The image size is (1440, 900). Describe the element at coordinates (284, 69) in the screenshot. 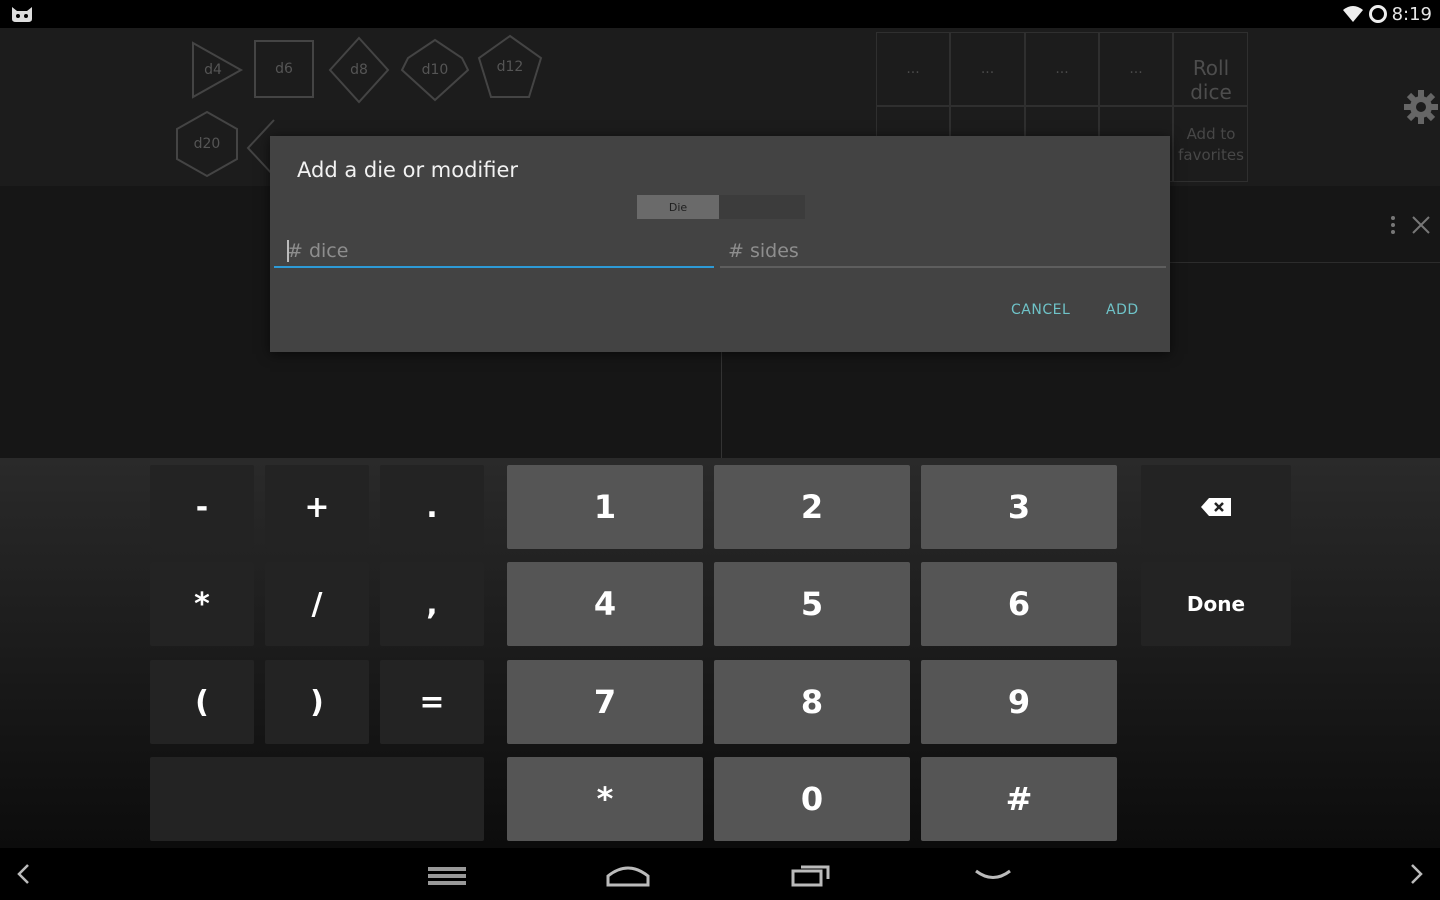

I see `die-d6-button: d6` at that location.